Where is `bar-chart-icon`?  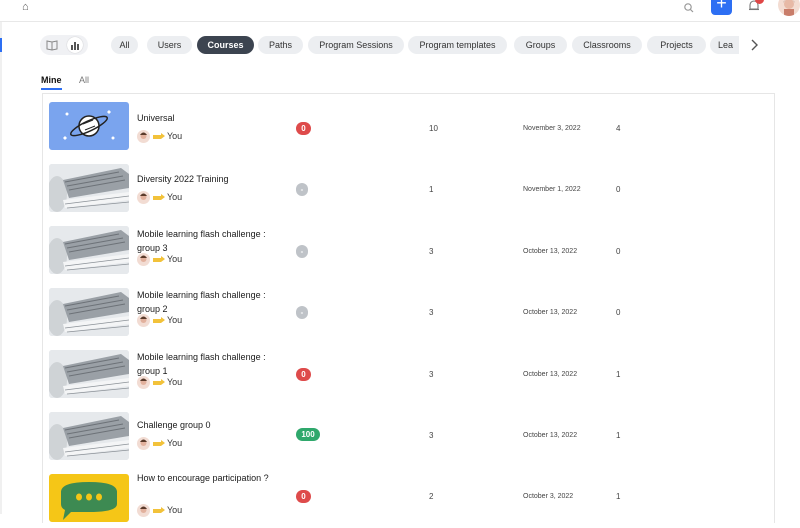 bar-chart-icon is located at coordinates (75, 45).